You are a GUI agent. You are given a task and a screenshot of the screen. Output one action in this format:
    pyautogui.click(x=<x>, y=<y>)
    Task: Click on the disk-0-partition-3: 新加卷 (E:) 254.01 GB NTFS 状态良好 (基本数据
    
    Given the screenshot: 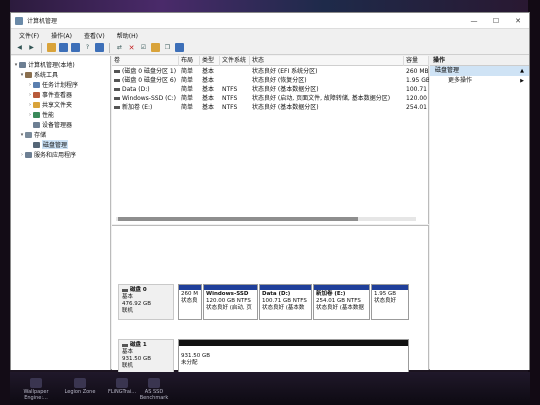 What is the action you would take?
    pyautogui.click(x=341, y=302)
    